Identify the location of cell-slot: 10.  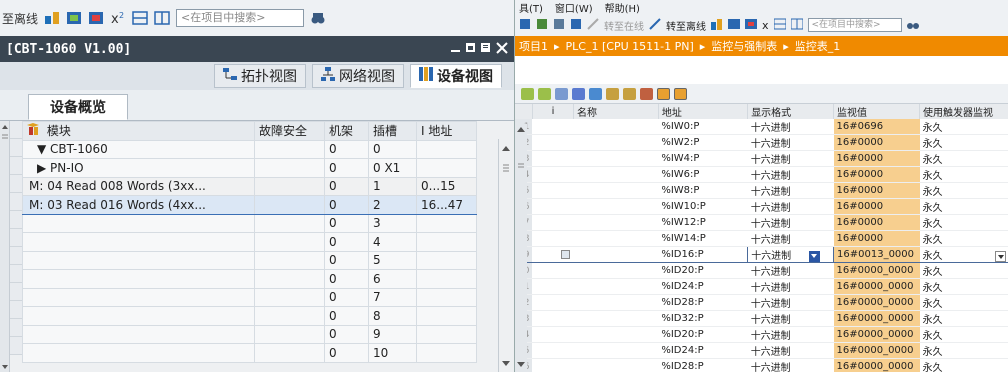
(392, 353).